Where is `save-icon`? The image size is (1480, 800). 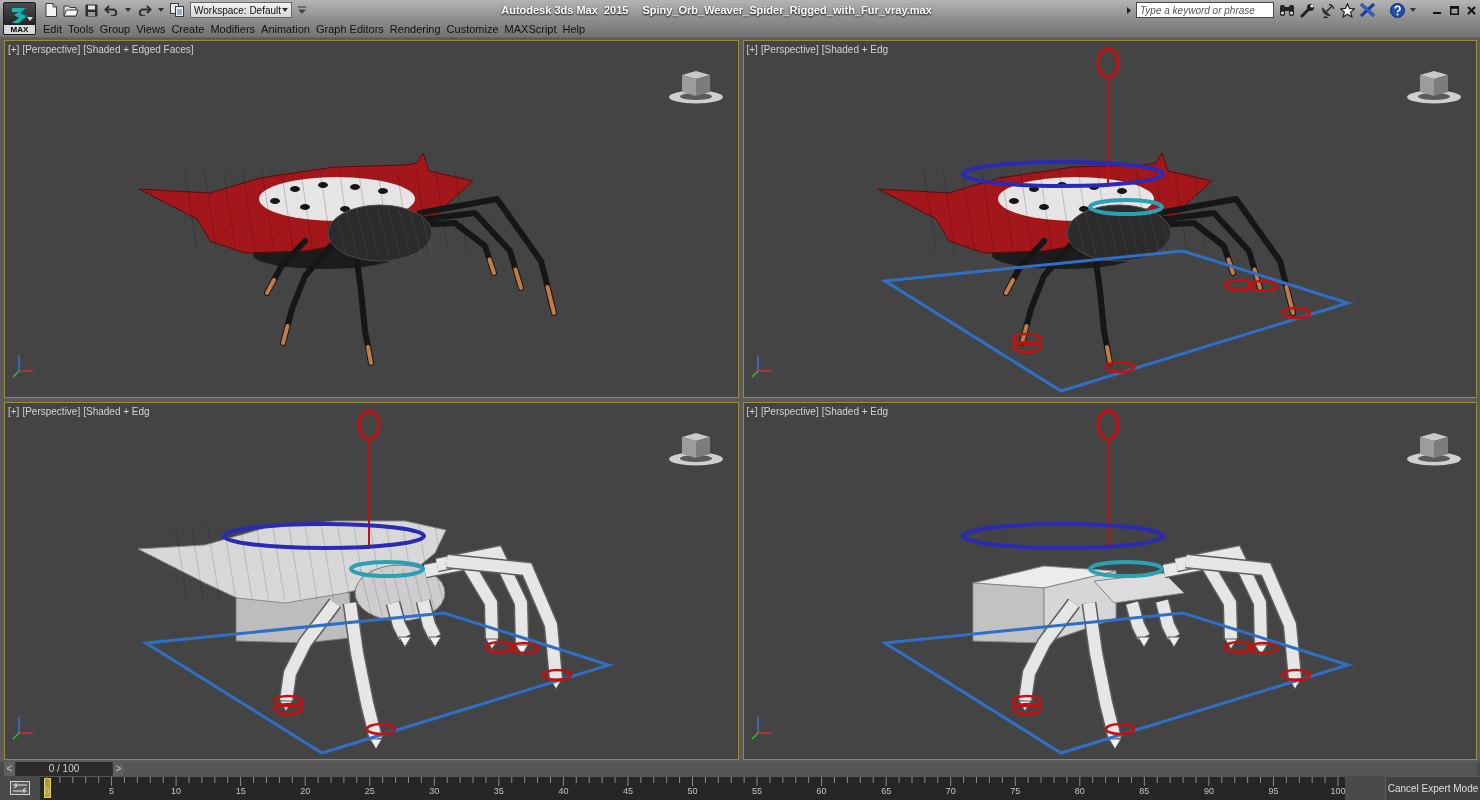
save-icon is located at coordinates (91, 10).